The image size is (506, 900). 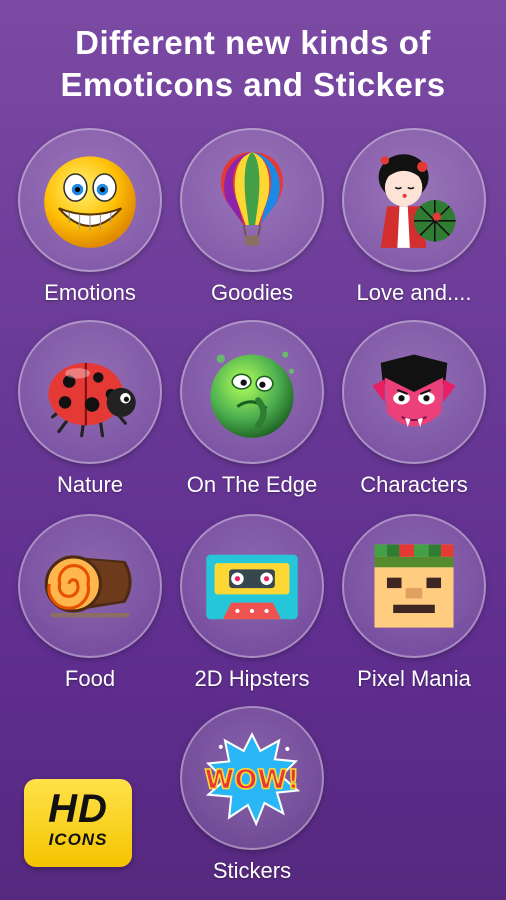 I want to click on category-characters-button, so click(x=414, y=392).